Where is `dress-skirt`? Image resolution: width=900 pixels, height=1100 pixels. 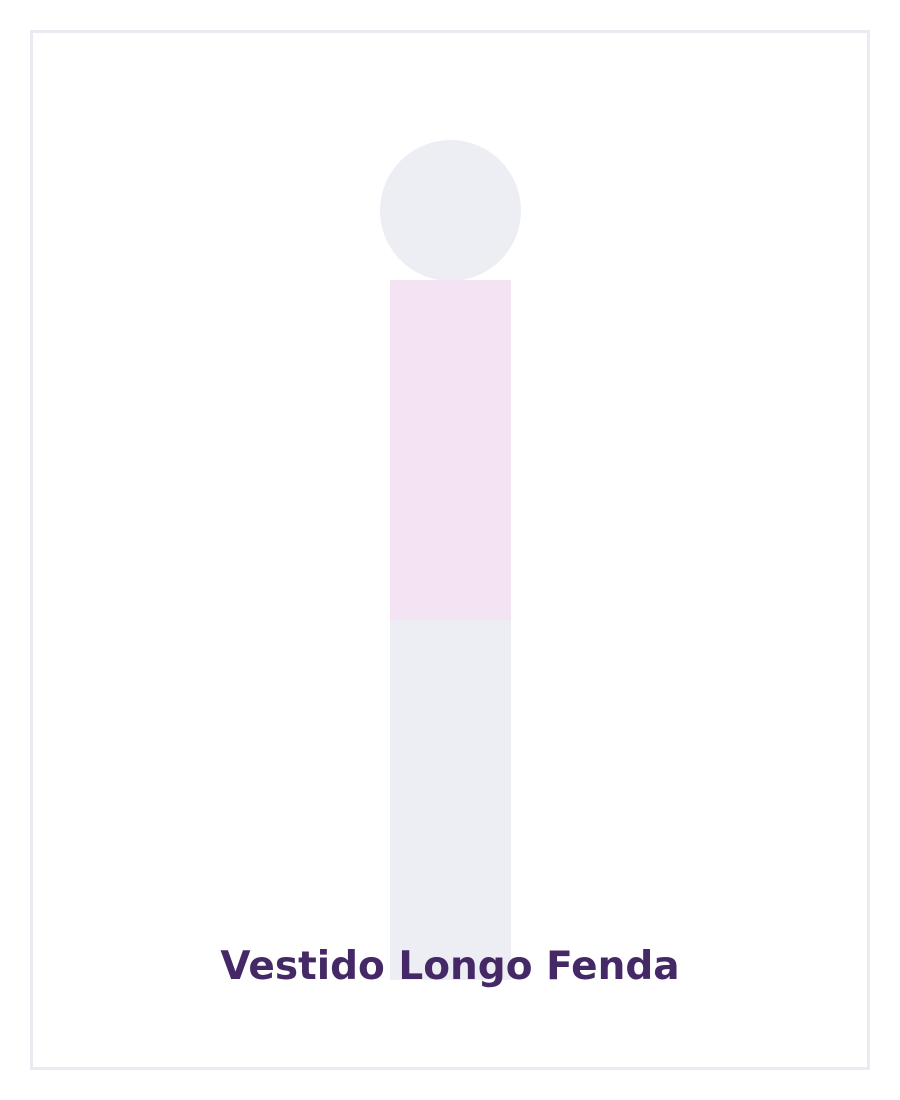
dress-skirt is located at coordinates (450, 800).